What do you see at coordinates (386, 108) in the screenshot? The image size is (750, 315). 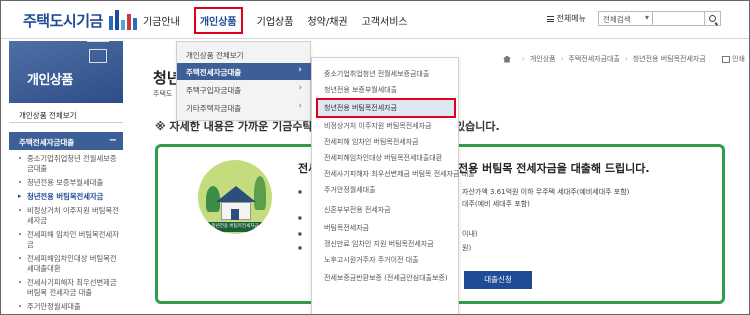 I see `submenu-item-highlighted: 청년전용 버팀목전세자금` at bounding box center [386, 108].